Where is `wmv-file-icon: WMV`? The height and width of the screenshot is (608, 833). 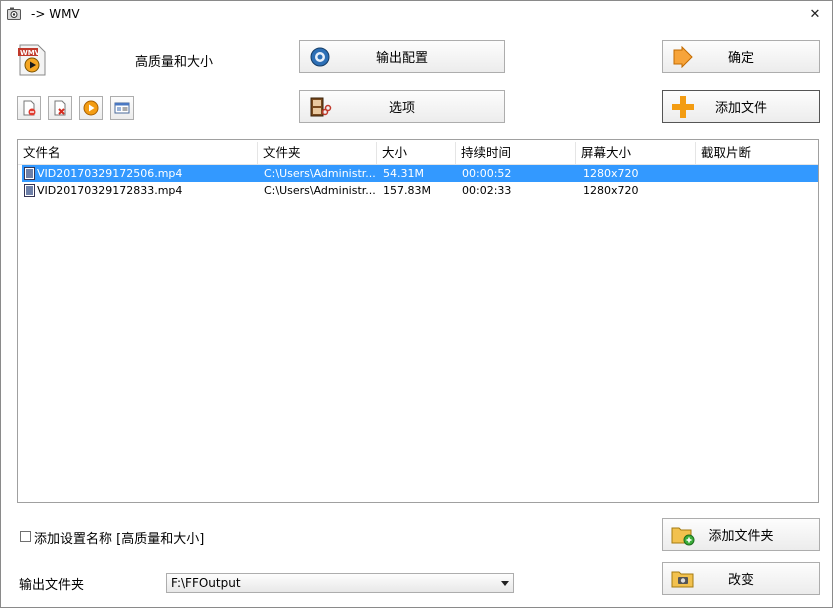 wmv-file-icon: WMV is located at coordinates (32, 60).